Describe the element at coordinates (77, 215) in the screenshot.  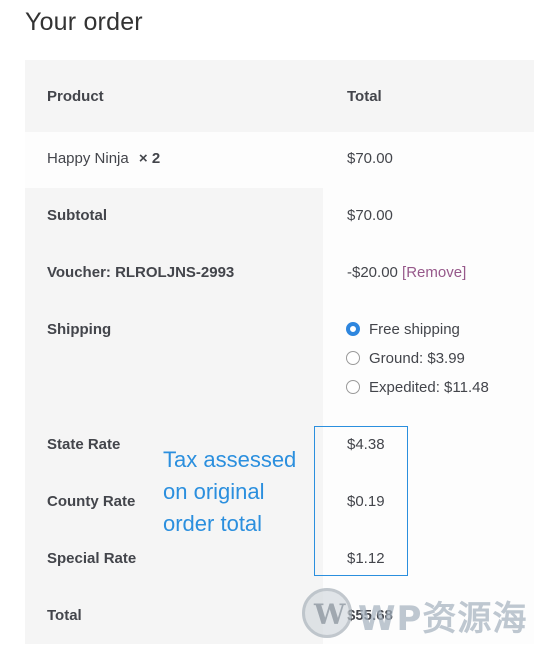
I see `subtotal-label: Subtotal` at that location.